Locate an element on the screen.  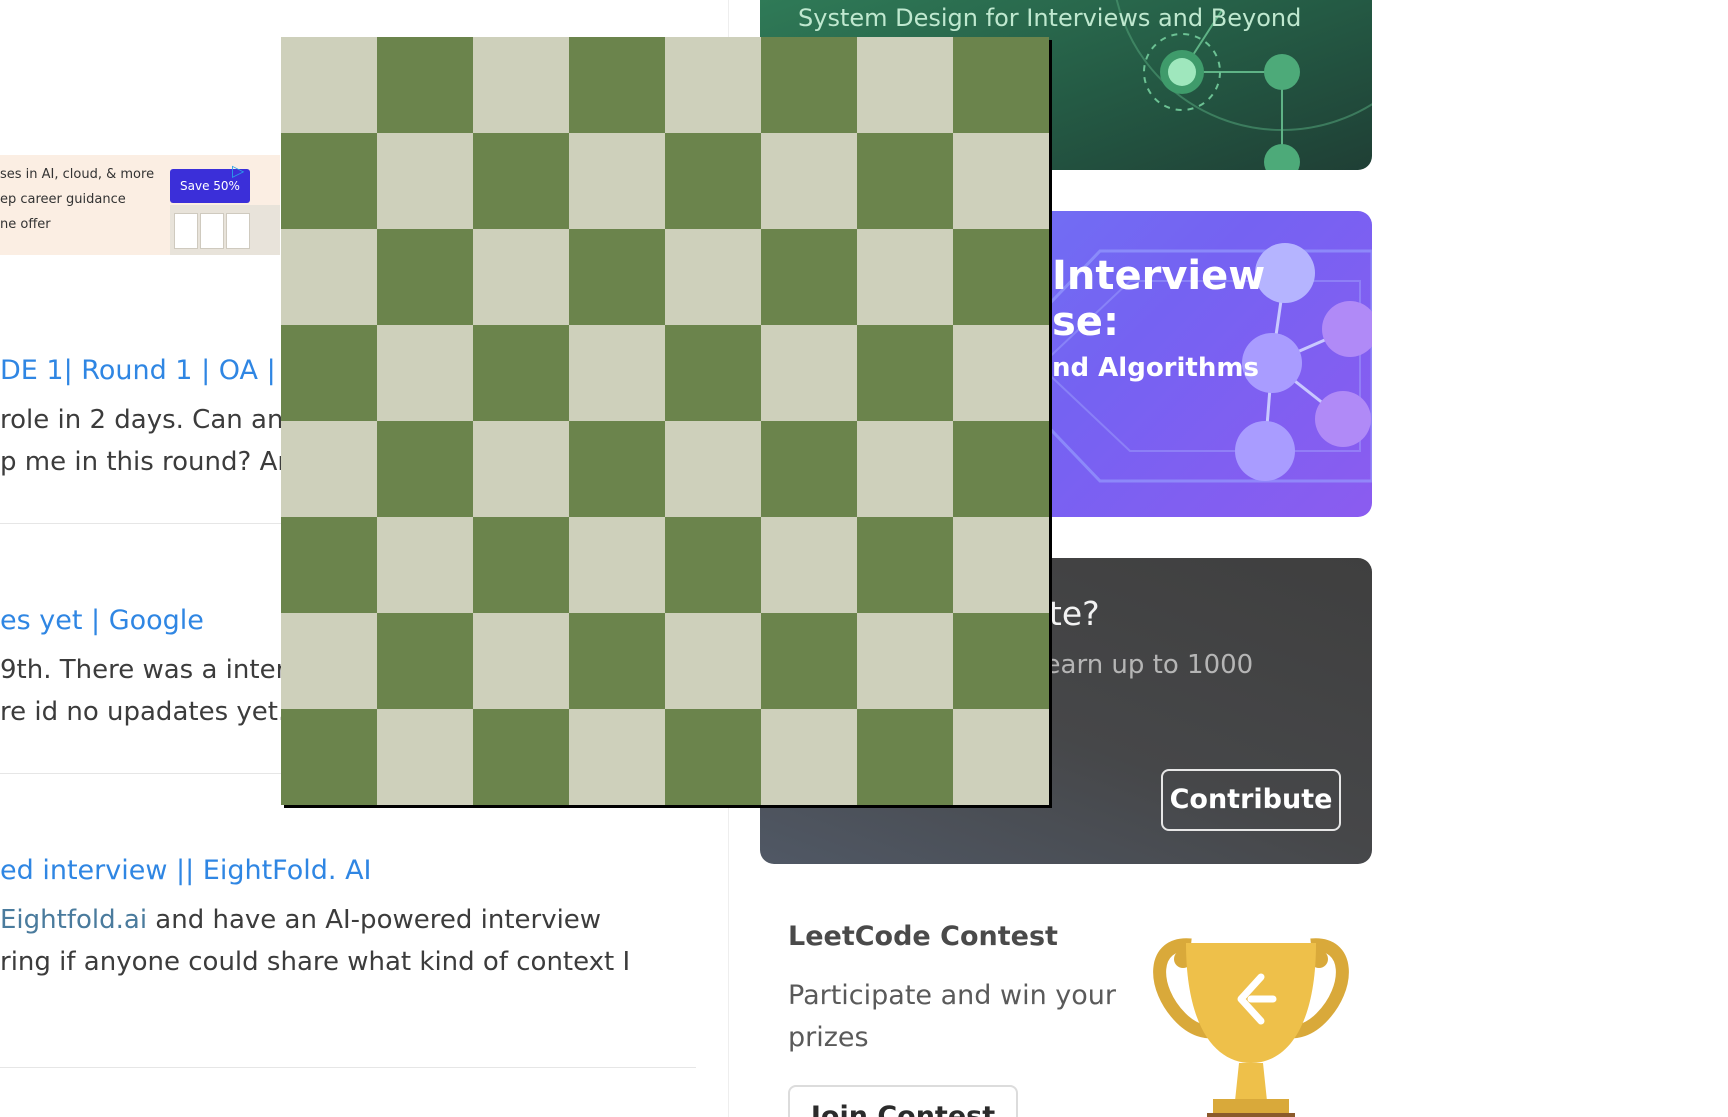
join-contest-button: Join Contest is located at coordinates (903, 1101).